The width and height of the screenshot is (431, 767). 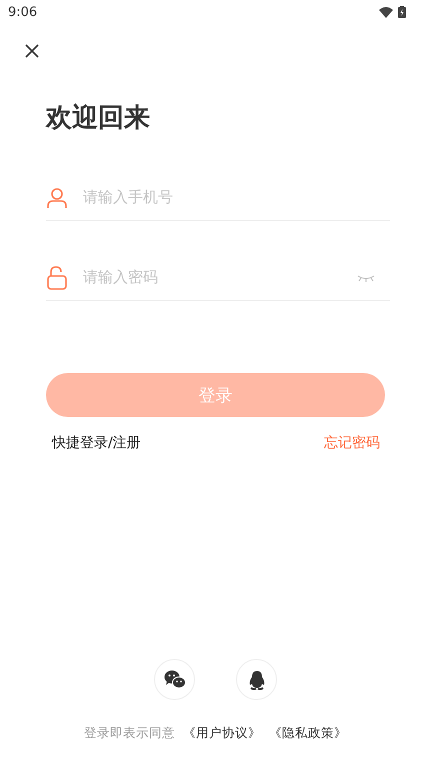 I want to click on status-time: 9:06, so click(x=23, y=12).